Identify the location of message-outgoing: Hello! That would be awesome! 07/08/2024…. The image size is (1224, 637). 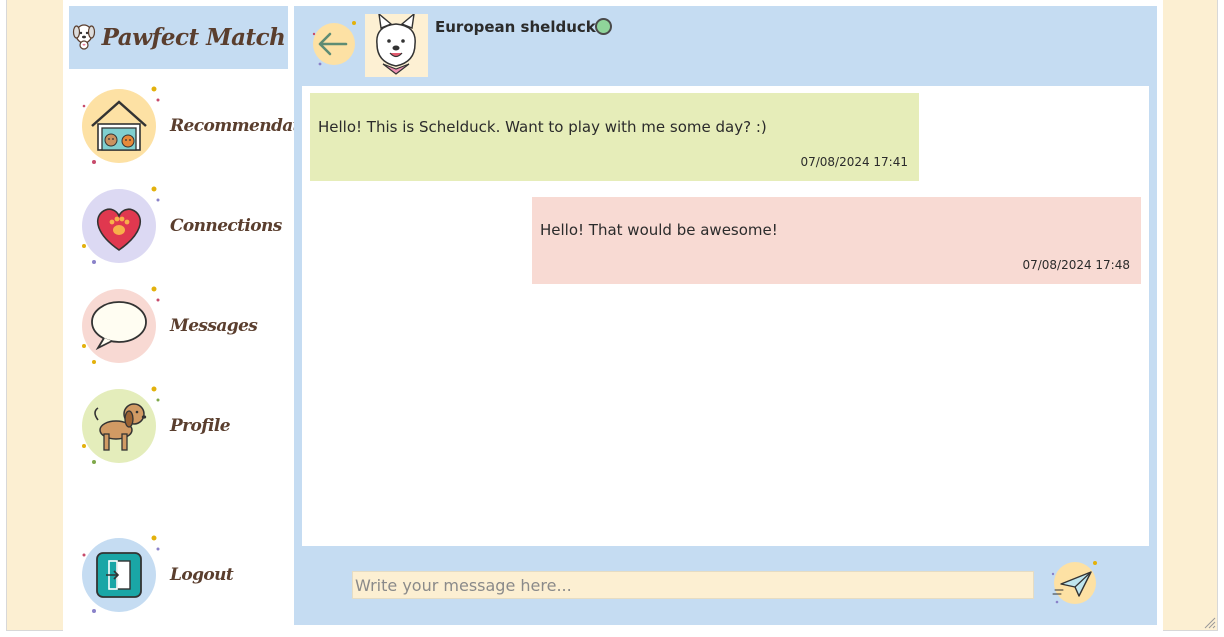
(836, 240).